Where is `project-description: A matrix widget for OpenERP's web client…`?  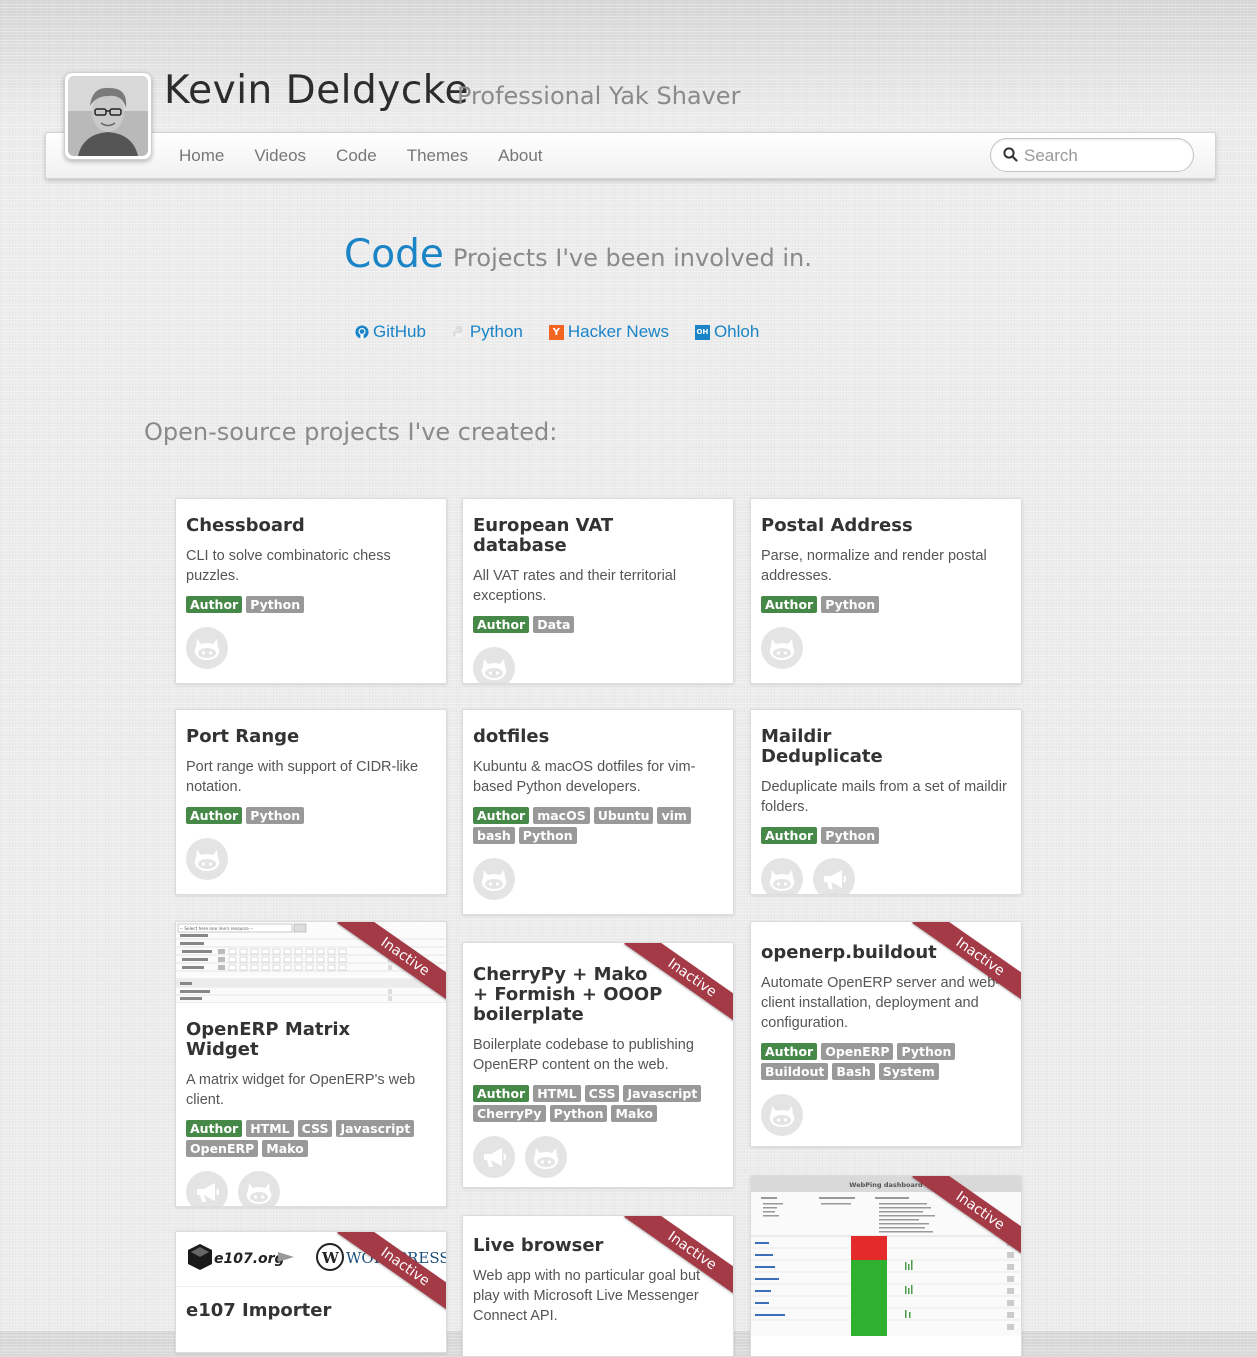 project-description: A matrix widget for OpenERP's web client… is located at coordinates (301, 1090).